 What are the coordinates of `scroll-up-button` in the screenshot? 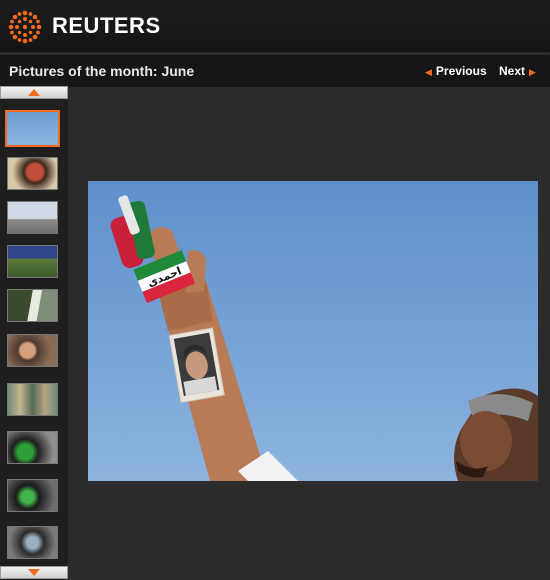 It's located at (34, 92).